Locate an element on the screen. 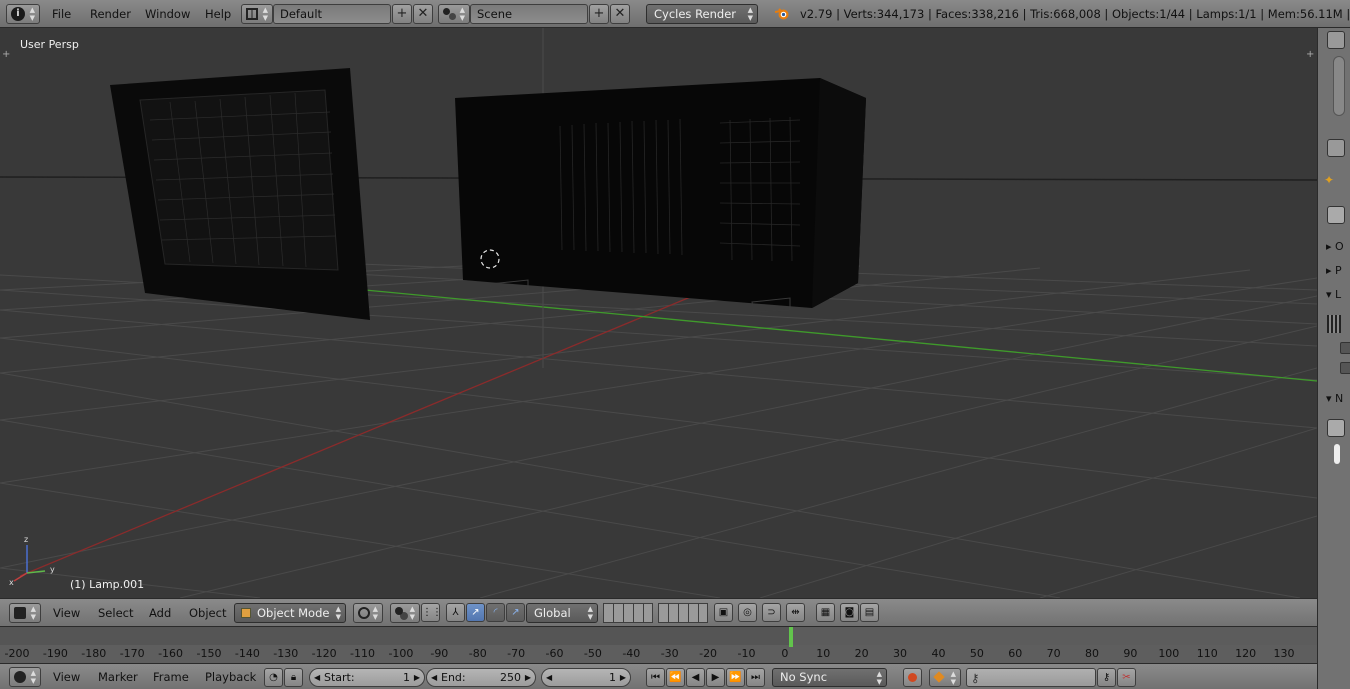 The image size is (1350, 689). scene-icon is located at coordinates (446, 11).